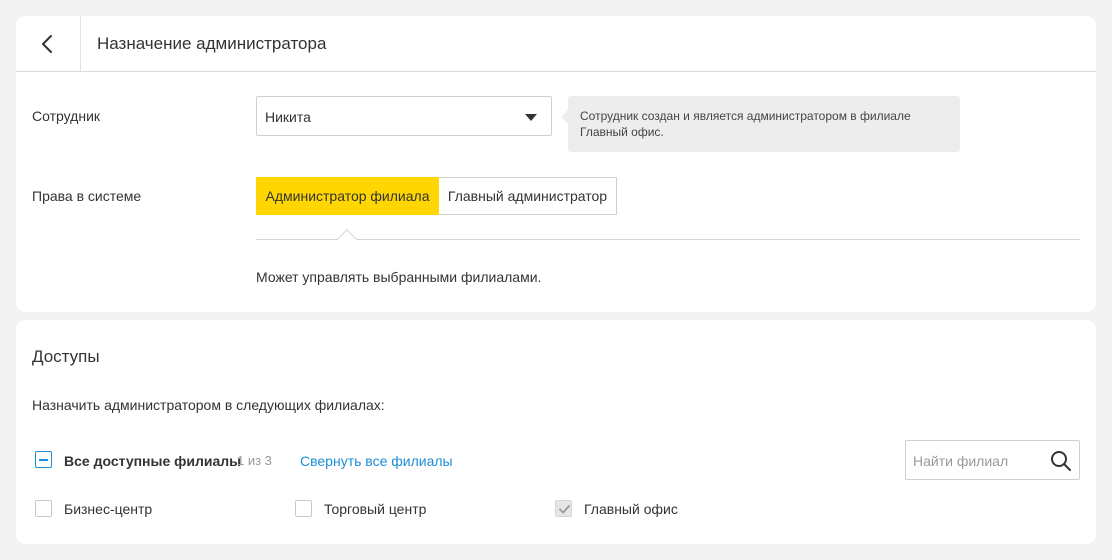 The width and height of the screenshot is (1112, 560). What do you see at coordinates (376, 461) in the screenshot?
I see `collapse-all-link: Свернуть все филиалы` at bounding box center [376, 461].